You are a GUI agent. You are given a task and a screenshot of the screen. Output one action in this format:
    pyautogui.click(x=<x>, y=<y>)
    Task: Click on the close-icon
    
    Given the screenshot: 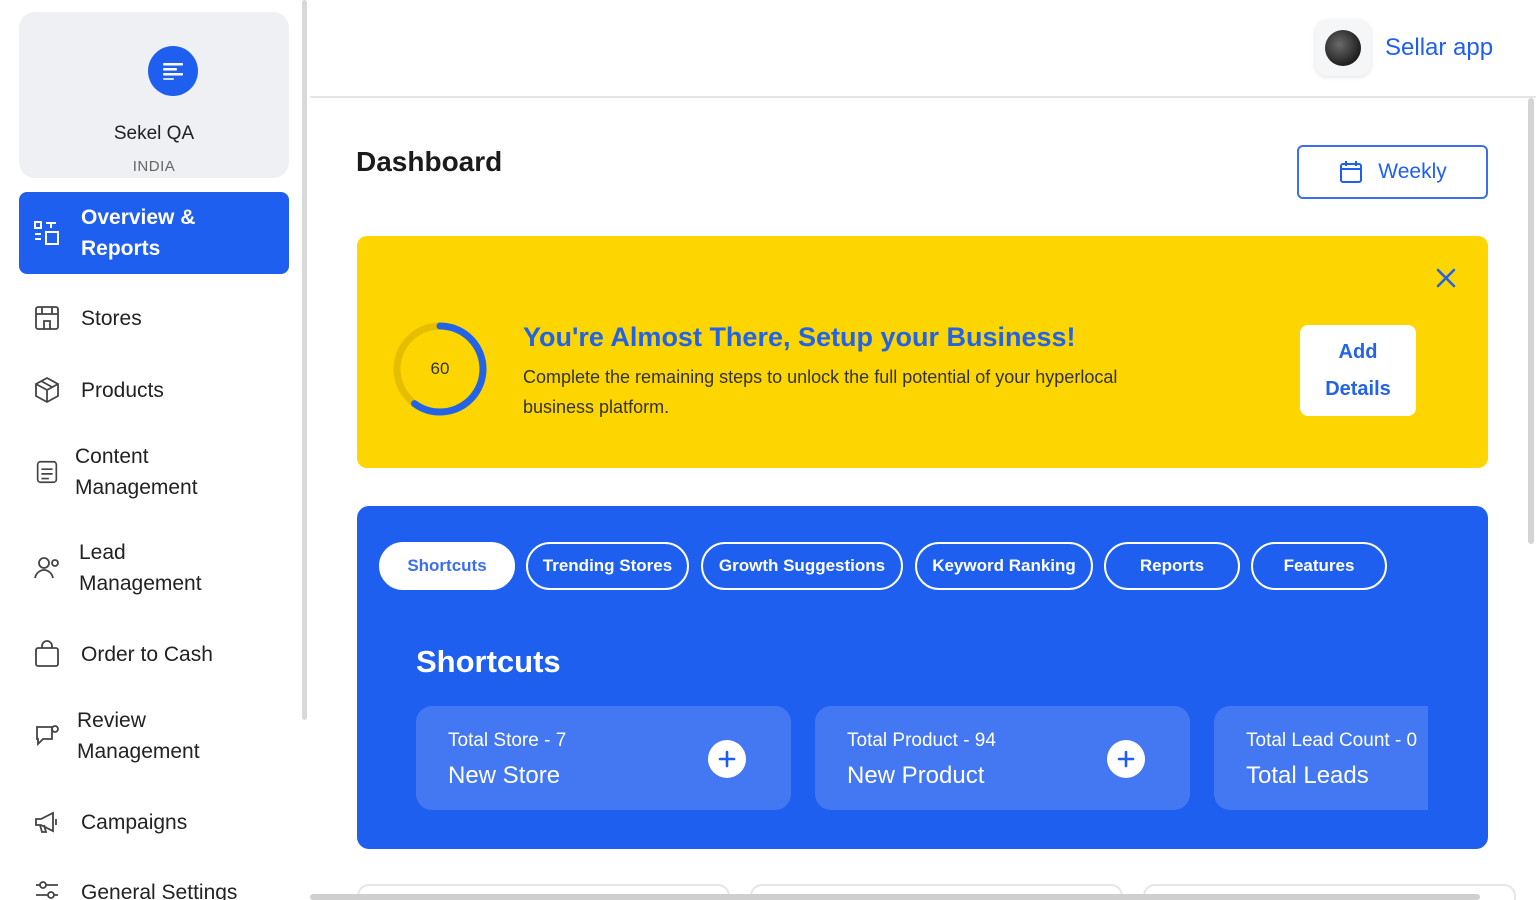 What is the action you would take?
    pyautogui.click(x=1446, y=278)
    